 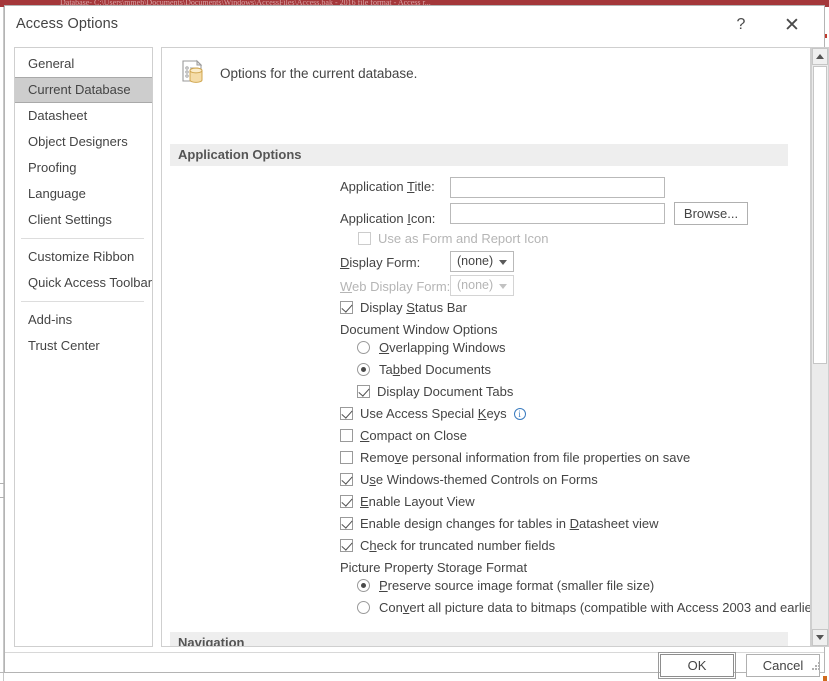 What do you see at coordinates (445, 391) in the screenshot?
I see `checkbox-label: Display Document Tabs` at bounding box center [445, 391].